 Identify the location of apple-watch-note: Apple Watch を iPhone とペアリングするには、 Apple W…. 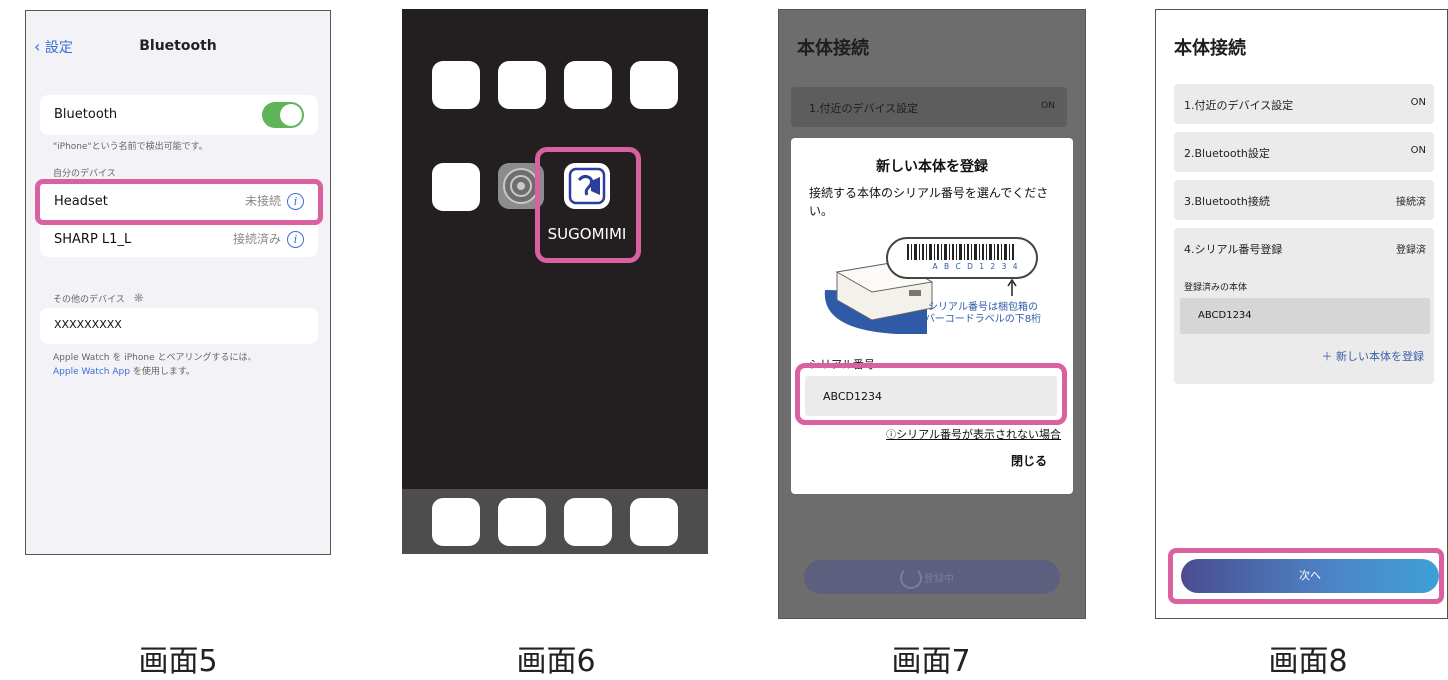
(155, 365).